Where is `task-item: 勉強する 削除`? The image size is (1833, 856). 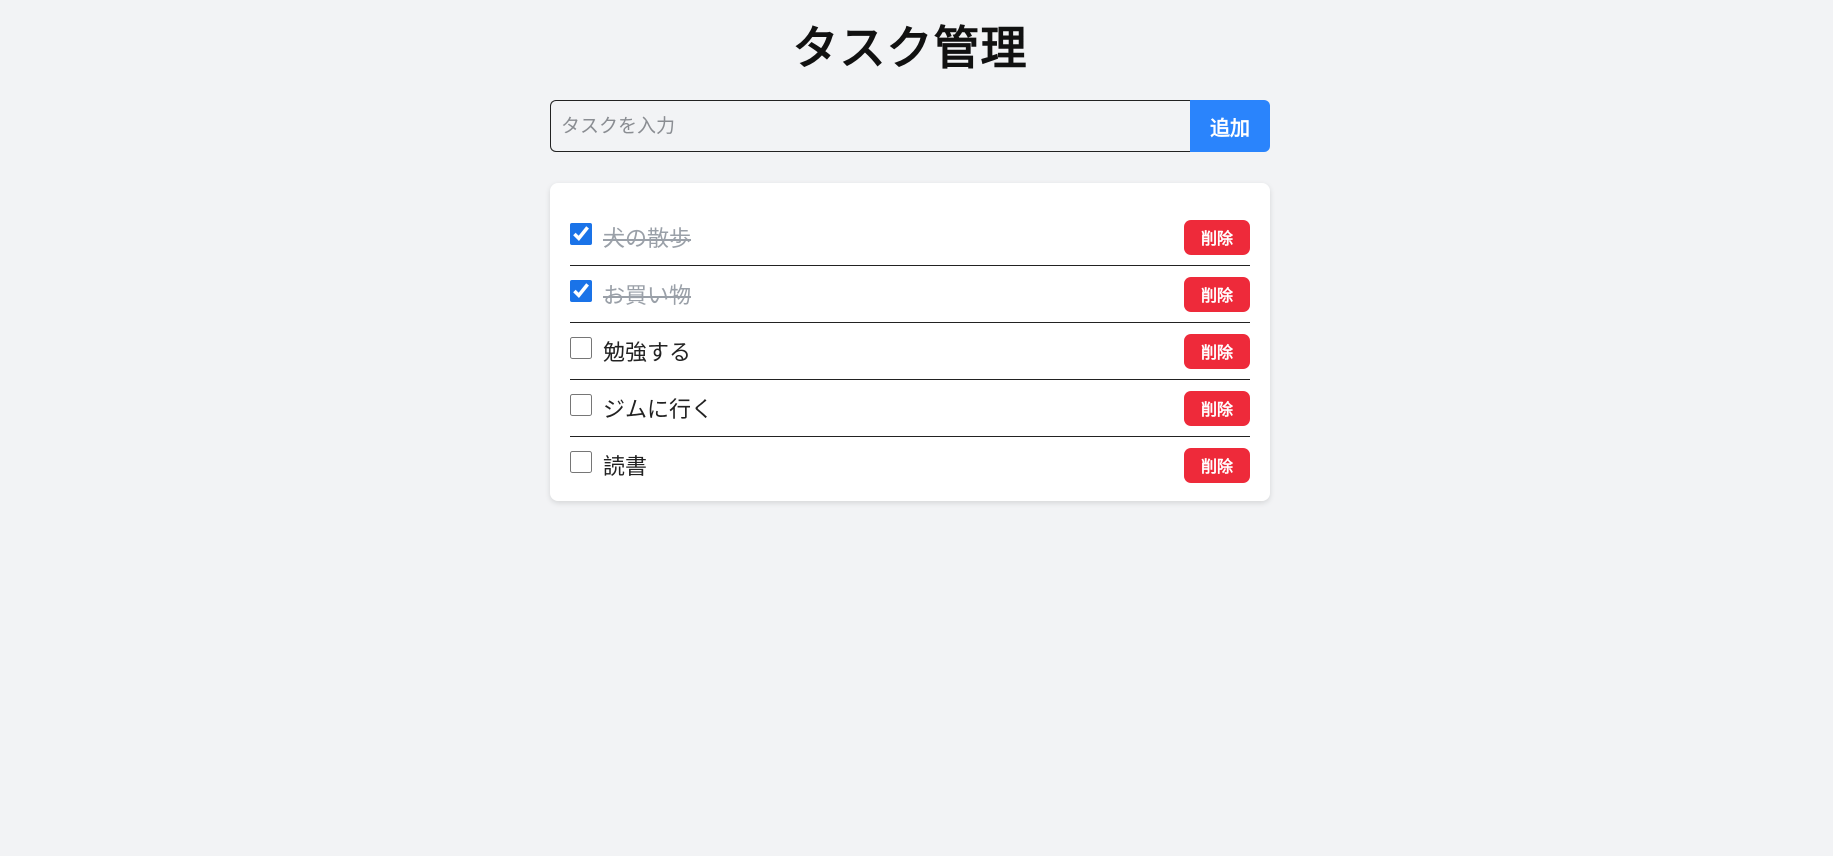
task-item: 勉強する 削除 is located at coordinates (910, 351).